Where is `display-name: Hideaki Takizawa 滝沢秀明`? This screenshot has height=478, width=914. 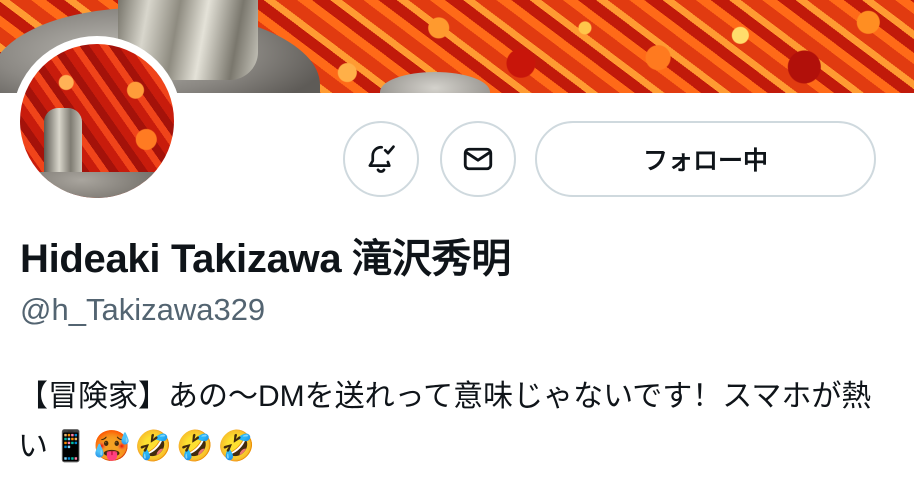 display-name: Hideaki Takizawa 滝沢秀明 is located at coordinates (265, 259).